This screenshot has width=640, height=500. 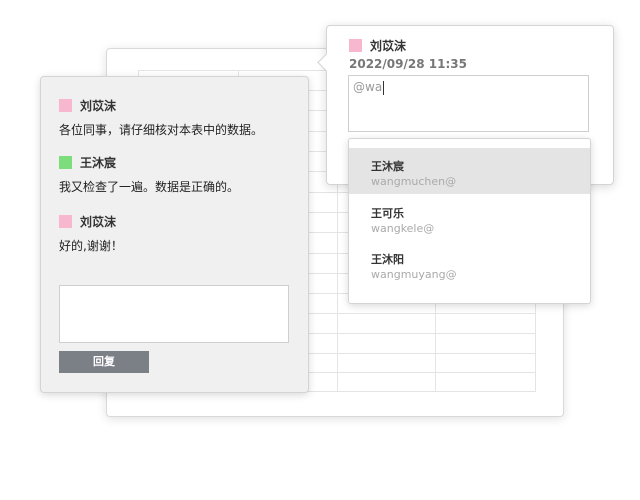 I want to click on comment-timestamp: 2022/09/28 11:35, so click(x=408, y=64).